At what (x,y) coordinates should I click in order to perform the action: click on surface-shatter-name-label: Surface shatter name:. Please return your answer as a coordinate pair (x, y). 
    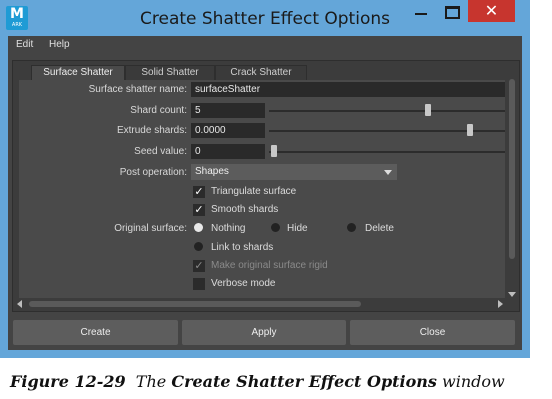
    Looking at the image, I should click on (137, 89).